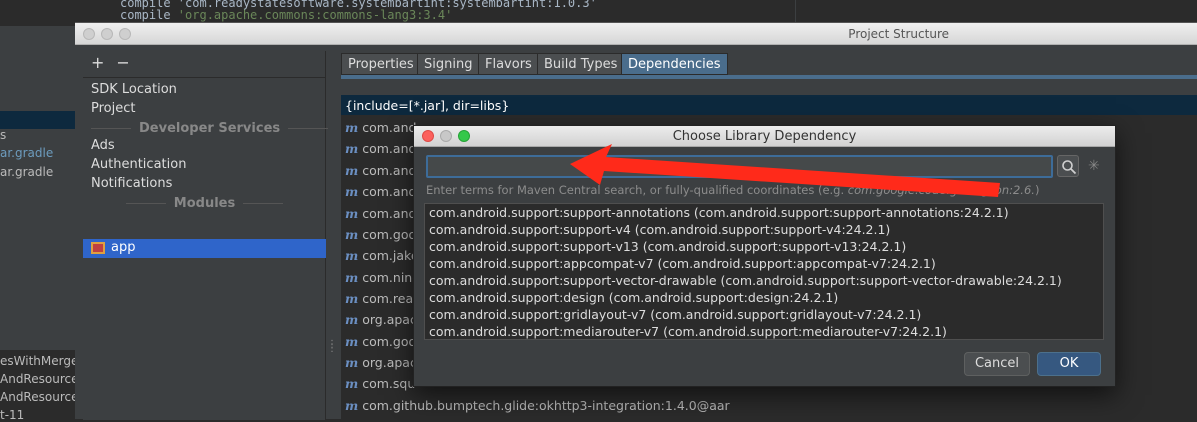 This screenshot has width=1197, height=422. I want to click on tab-flavors: Flavors, so click(508, 64).